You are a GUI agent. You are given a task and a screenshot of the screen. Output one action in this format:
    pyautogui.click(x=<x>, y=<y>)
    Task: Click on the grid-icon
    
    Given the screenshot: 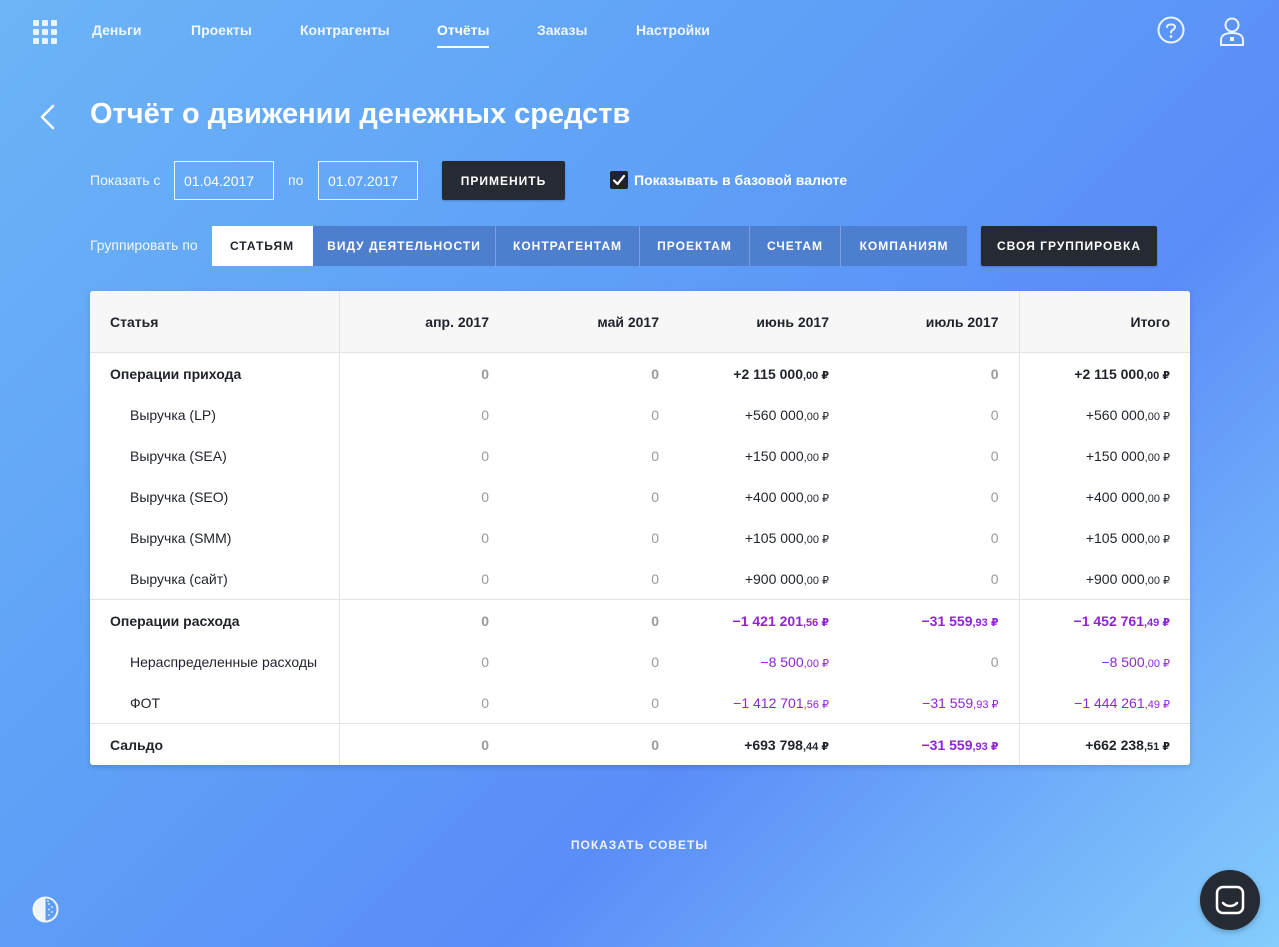 What is the action you would take?
    pyautogui.click(x=45, y=32)
    